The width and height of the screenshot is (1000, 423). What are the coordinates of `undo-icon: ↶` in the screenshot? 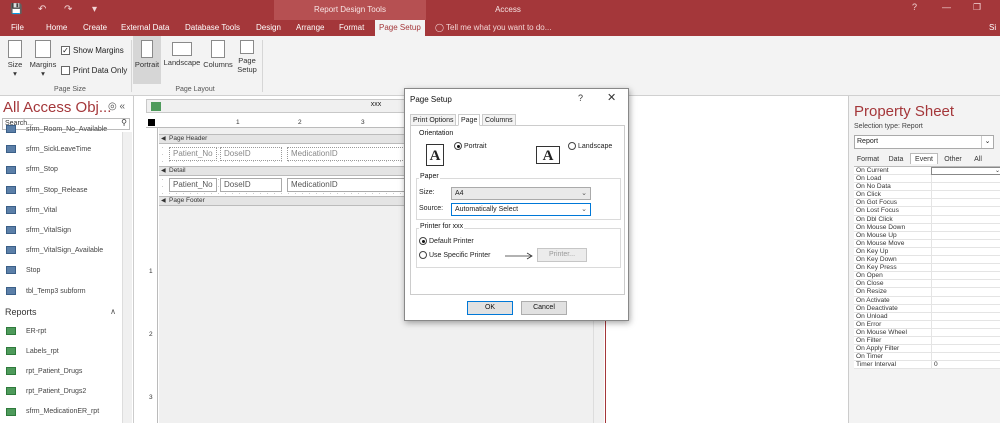 It's located at (42, 9).